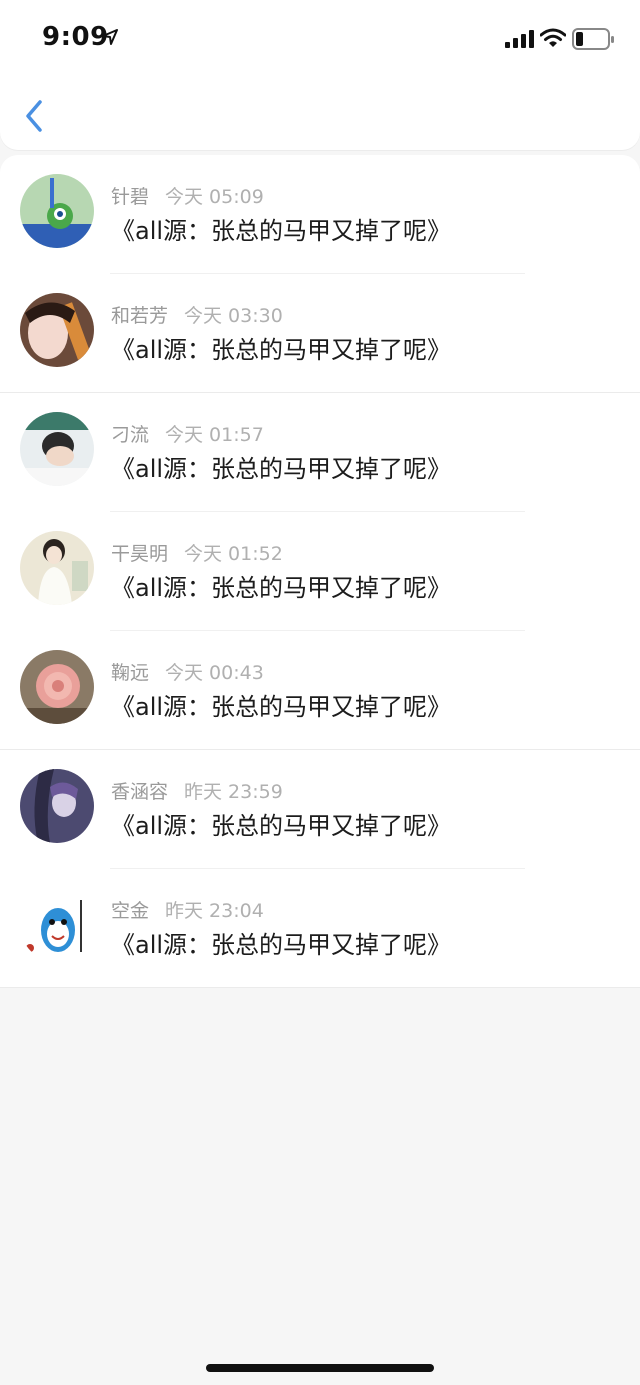 The image size is (640, 1385). What do you see at coordinates (130, 673) in the screenshot?
I see `sender-name: 鞠远` at bounding box center [130, 673].